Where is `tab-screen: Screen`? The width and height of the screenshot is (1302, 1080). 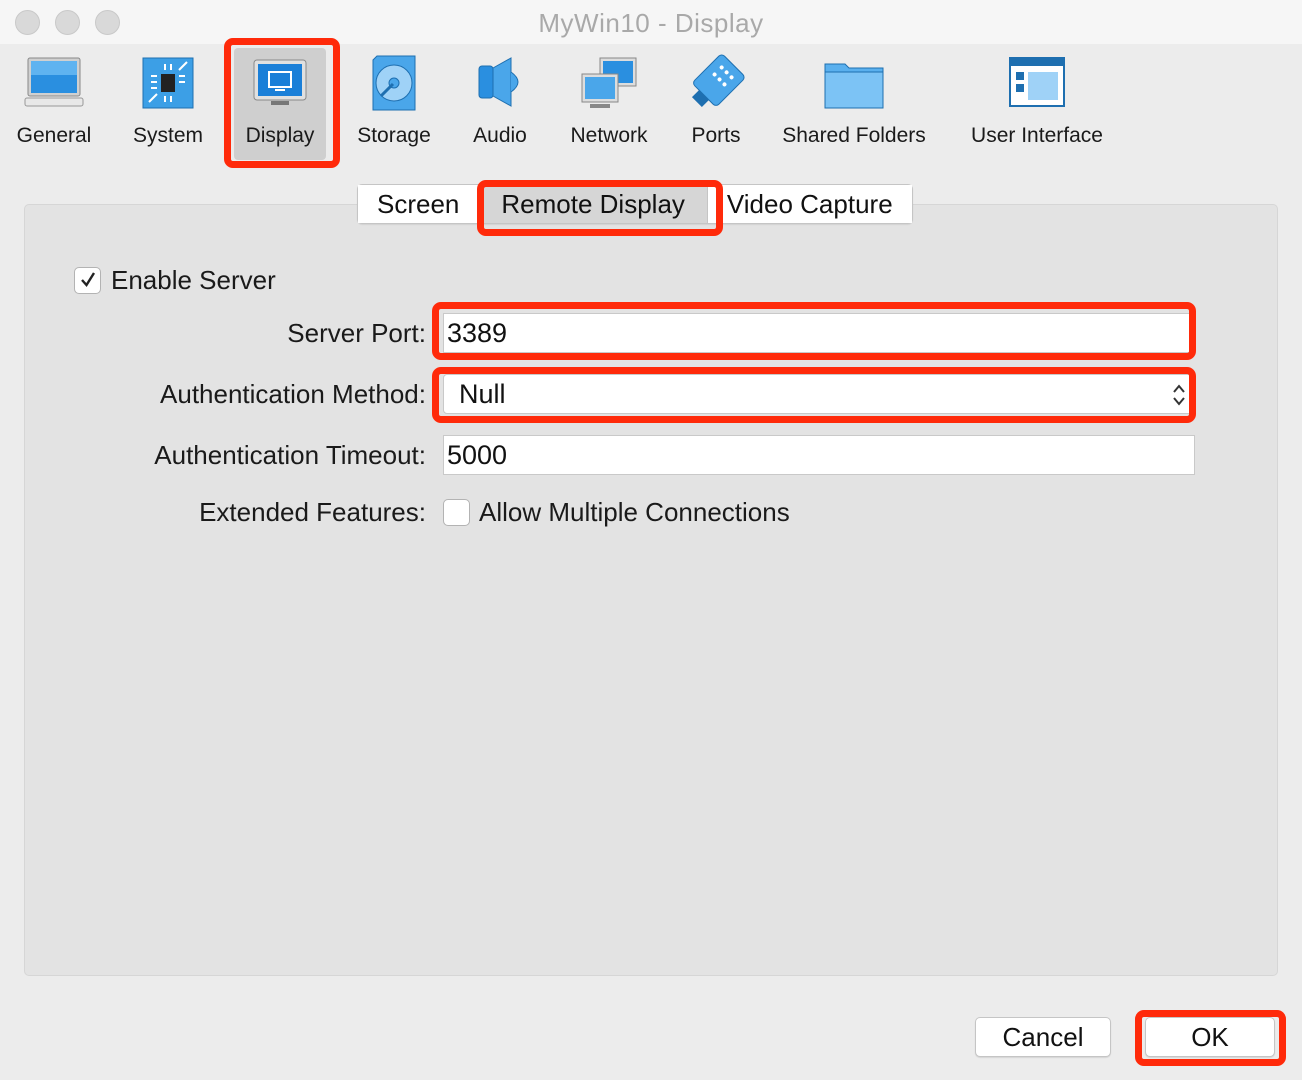 tab-screen: Screen is located at coordinates (419, 204).